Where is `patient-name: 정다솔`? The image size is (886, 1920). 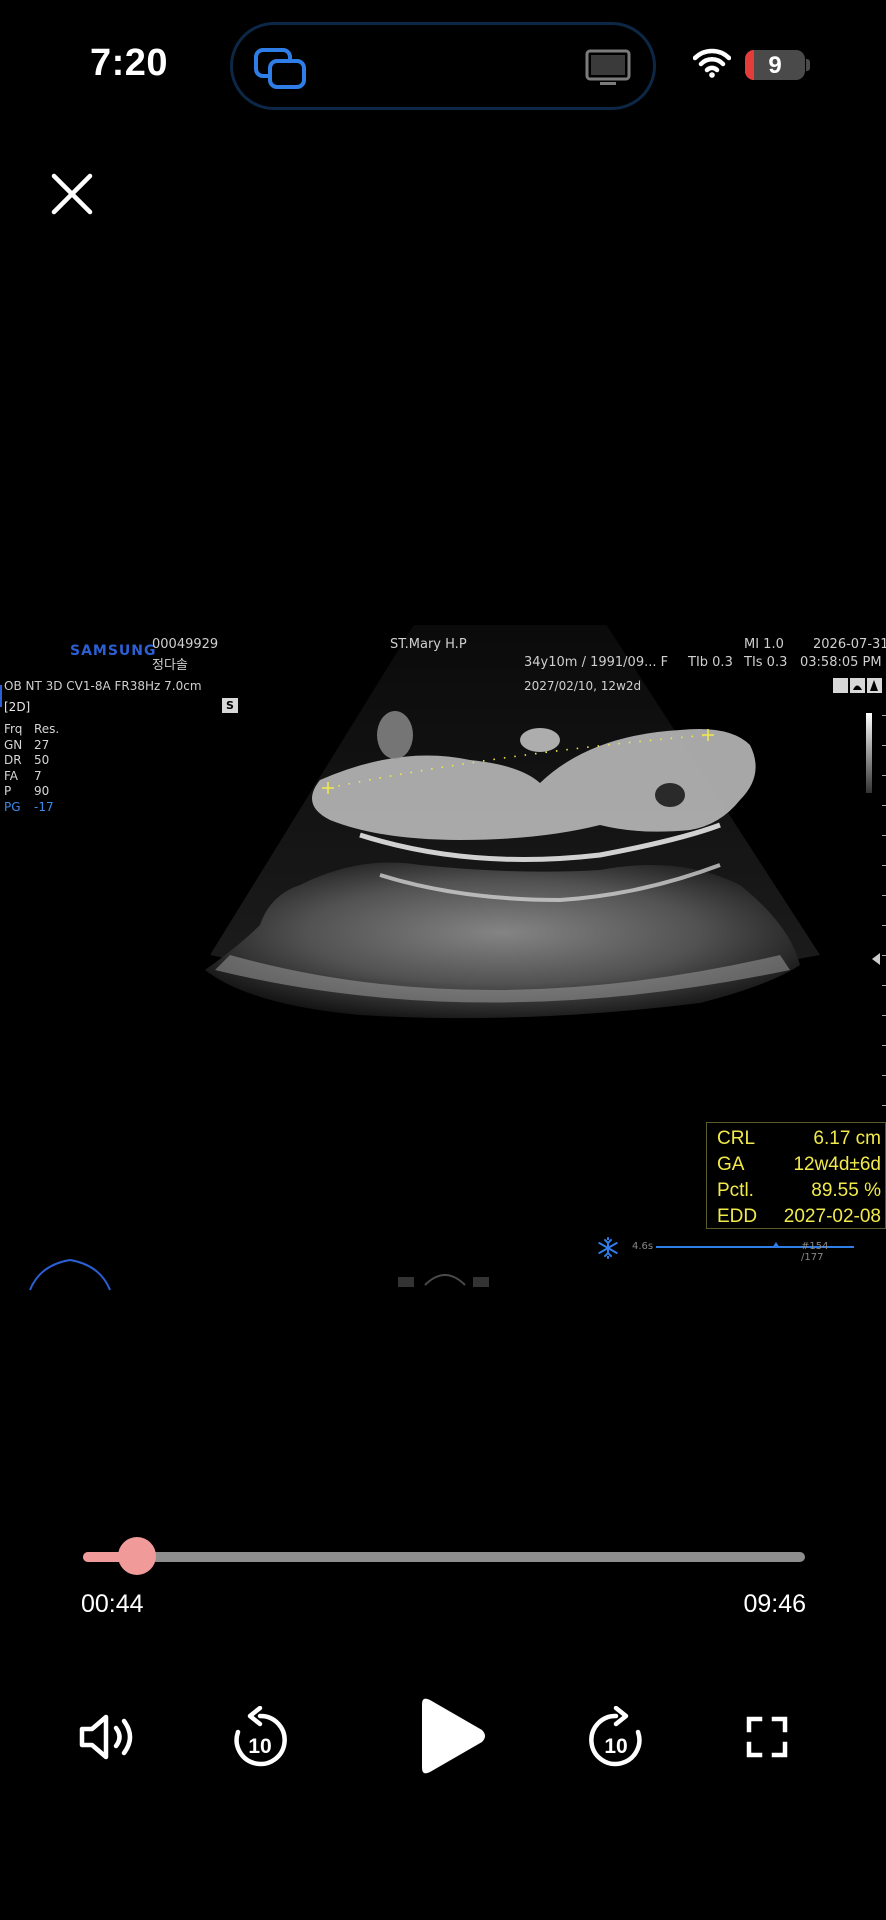 patient-name: 정다솔 is located at coordinates (170, 665).